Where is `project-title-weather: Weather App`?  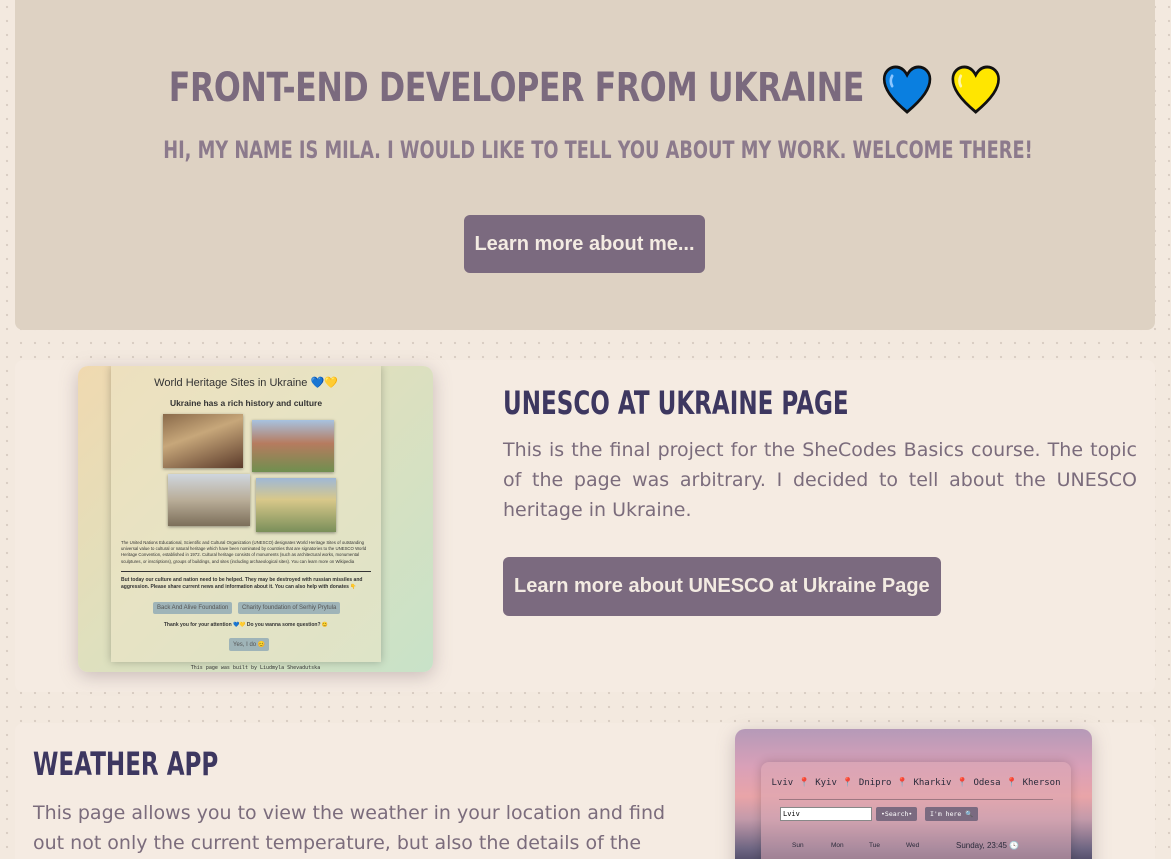
project-title-weather: Weather App is located at coordinates (126, 764).